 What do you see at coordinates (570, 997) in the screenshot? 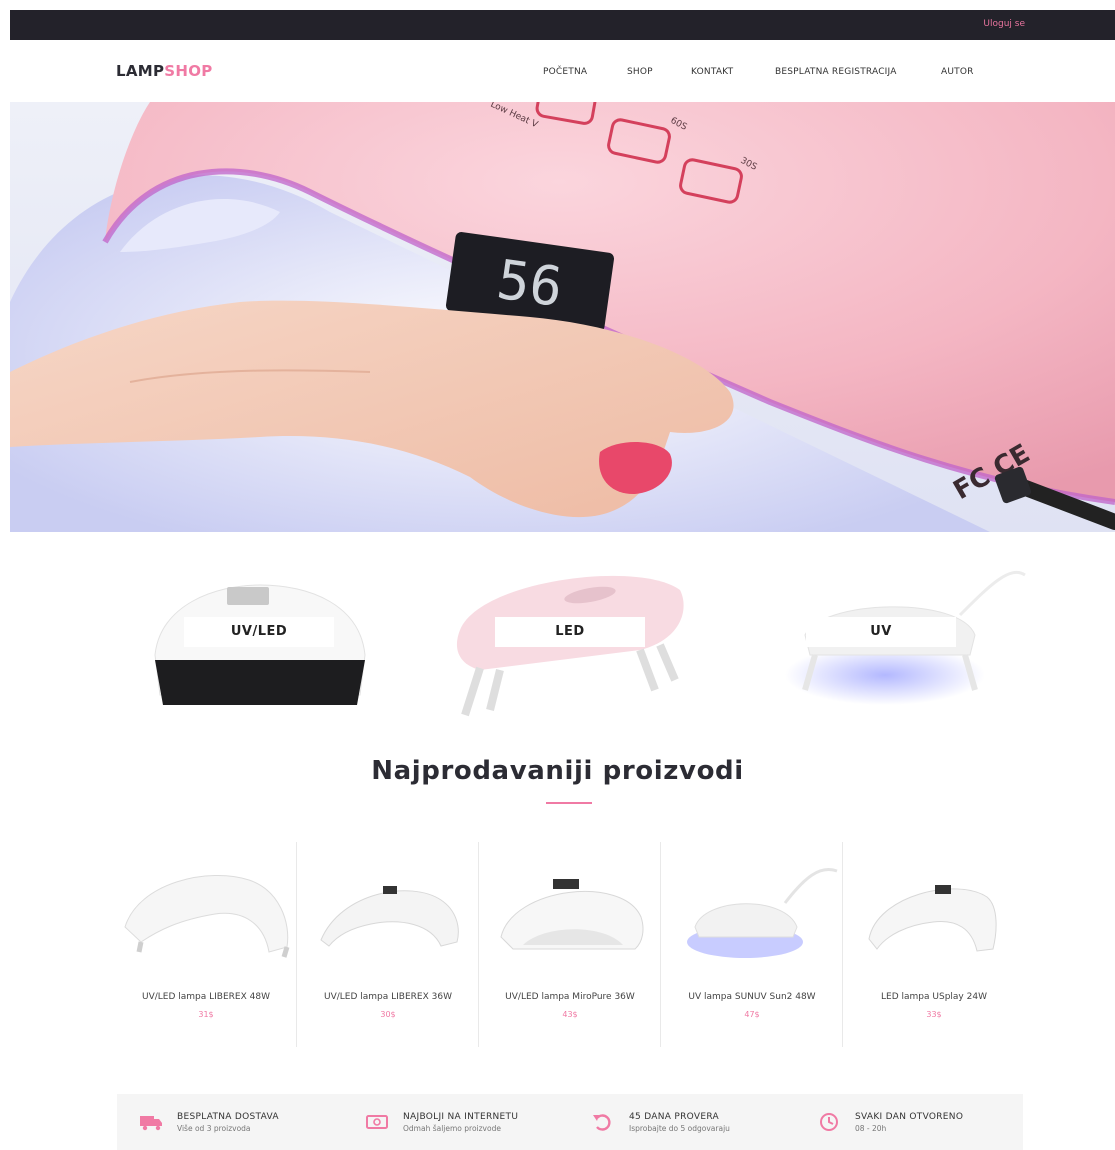
I see `product-name: UV/LED lampa MiroPure 36W` at bounding box center [570, 997].